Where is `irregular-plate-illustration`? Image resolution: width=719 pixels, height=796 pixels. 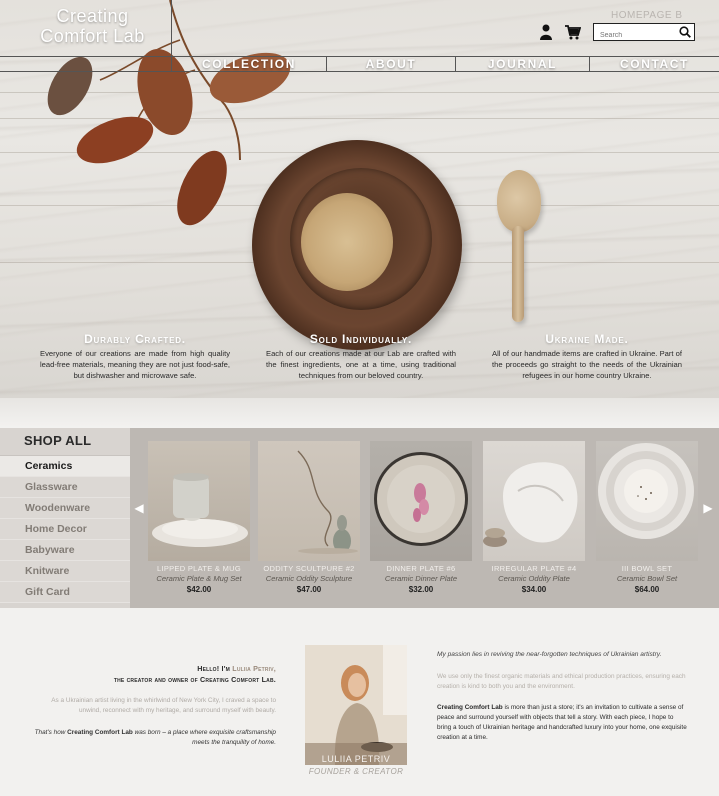
irregular-plate-illustration is located at coordinates (530, 504).